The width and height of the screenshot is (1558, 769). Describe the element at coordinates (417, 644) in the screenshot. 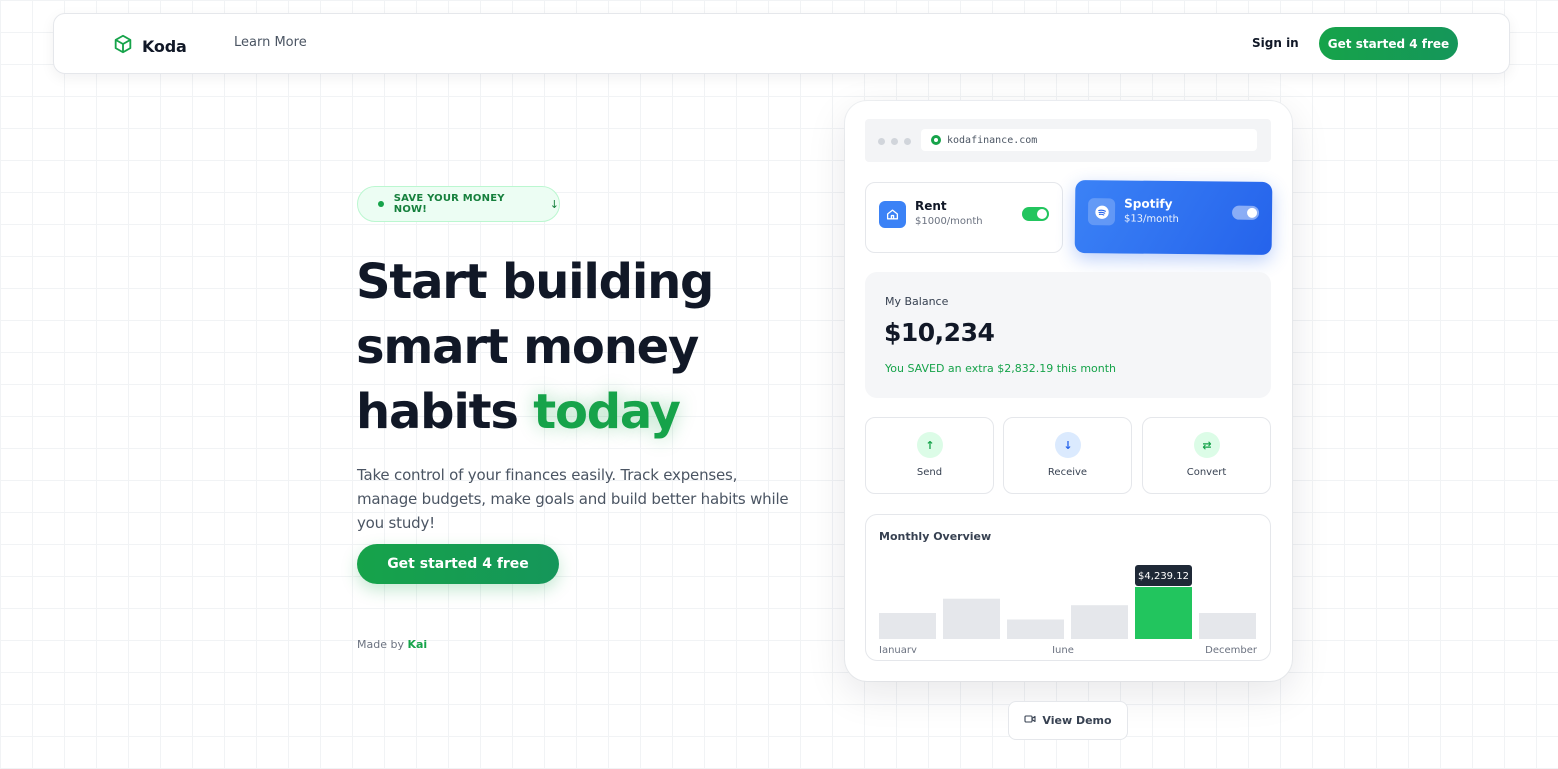

I see `author-link: Kai` at that location.